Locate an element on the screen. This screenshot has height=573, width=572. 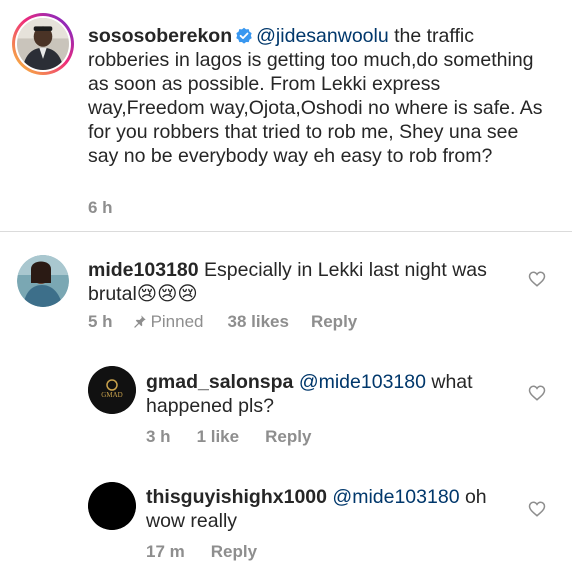
post-username: sososoberekon is located at coordinates (160, 36).